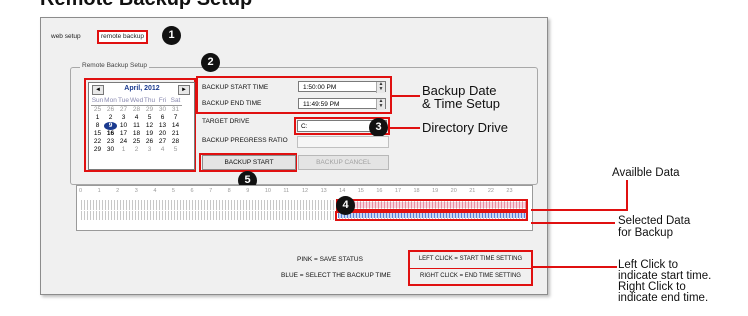 This screenshot has height=316, width=748. I want to click on annotation-directory: Directory Drive, so click(465, 127).